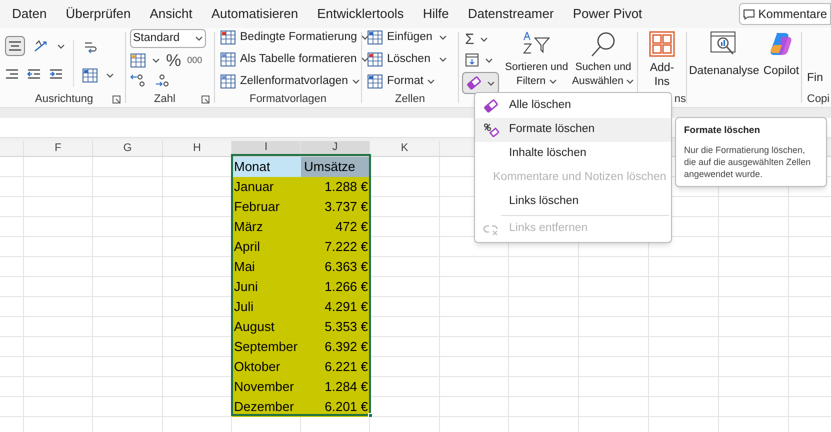  What do you see at coordinates (335, 307) in the screenshot?
I see `table-cell: 4.291 €` at bounding box center [335, 307].